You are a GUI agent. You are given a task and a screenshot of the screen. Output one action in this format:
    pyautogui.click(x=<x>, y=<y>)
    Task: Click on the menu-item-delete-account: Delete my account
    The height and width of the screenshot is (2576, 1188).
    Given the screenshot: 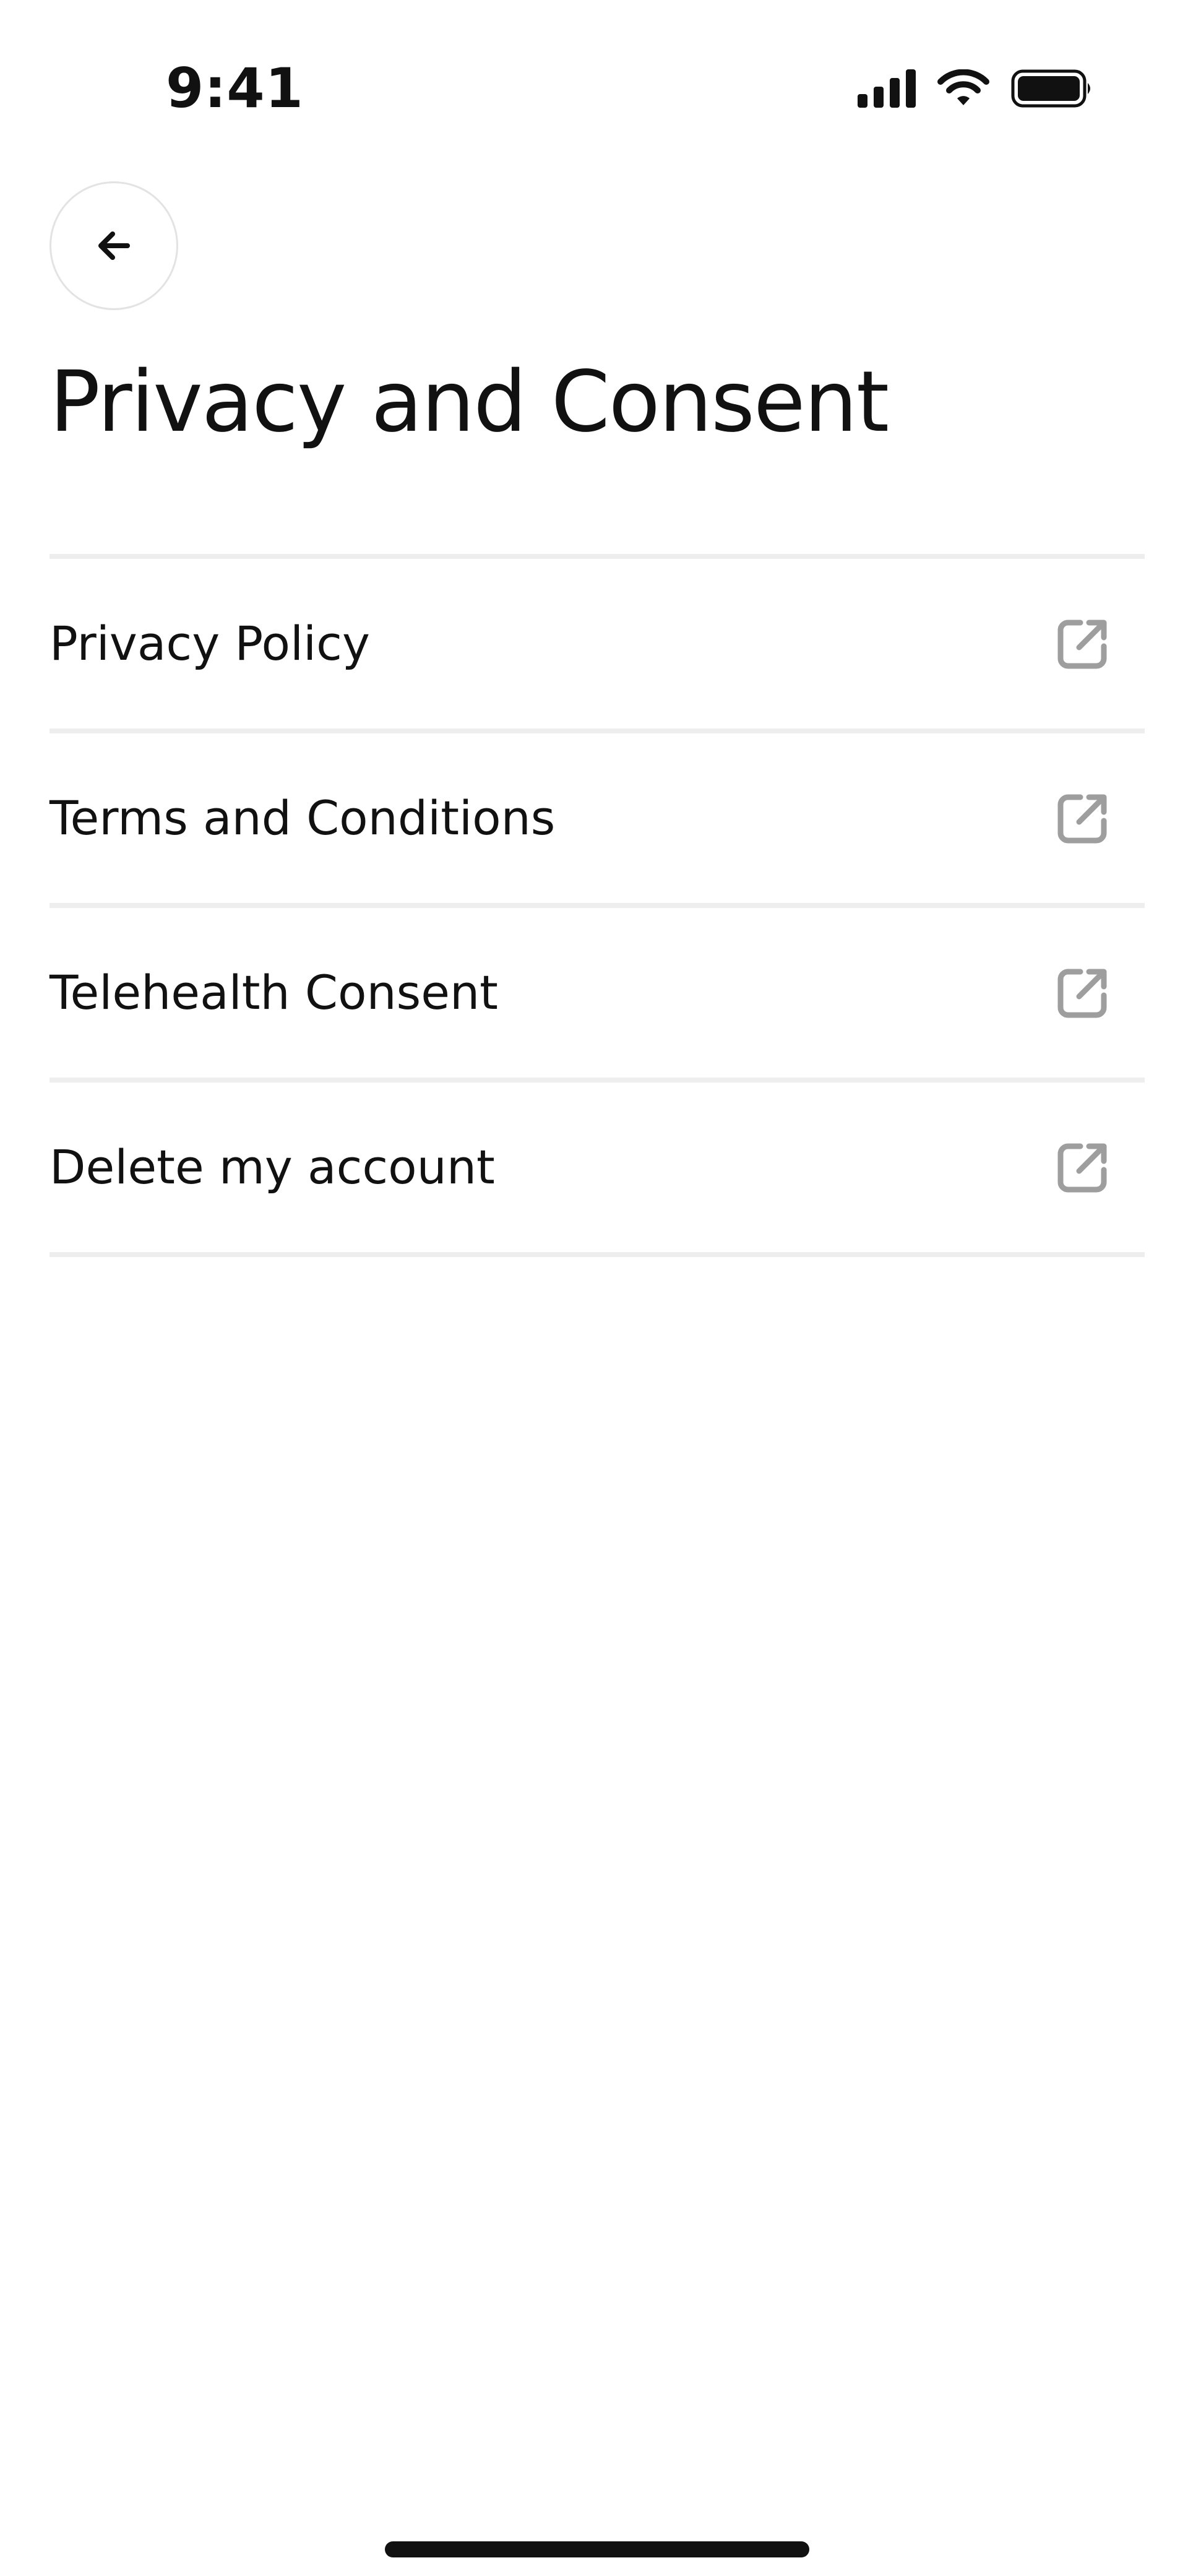 What is the action you would take?
    pyautogui.click(x=597, y=1170)
    